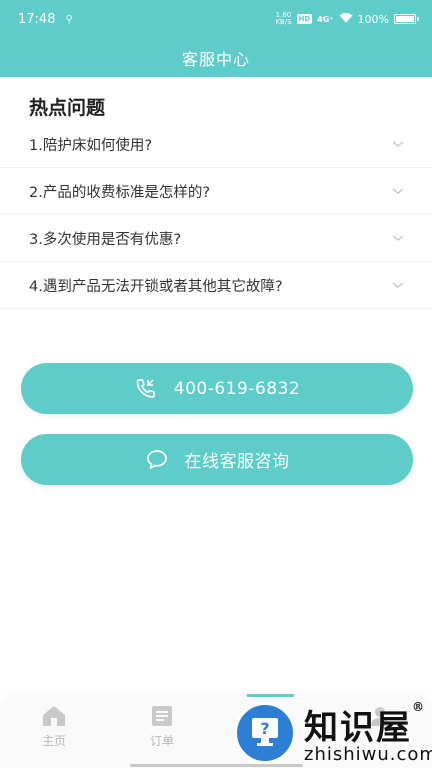 This screenshot has width=432, height=768. What do you see at coordinates (37, 19) in the screenshot?
I see `status-time: 17:48` at bounding box center [37, 19].